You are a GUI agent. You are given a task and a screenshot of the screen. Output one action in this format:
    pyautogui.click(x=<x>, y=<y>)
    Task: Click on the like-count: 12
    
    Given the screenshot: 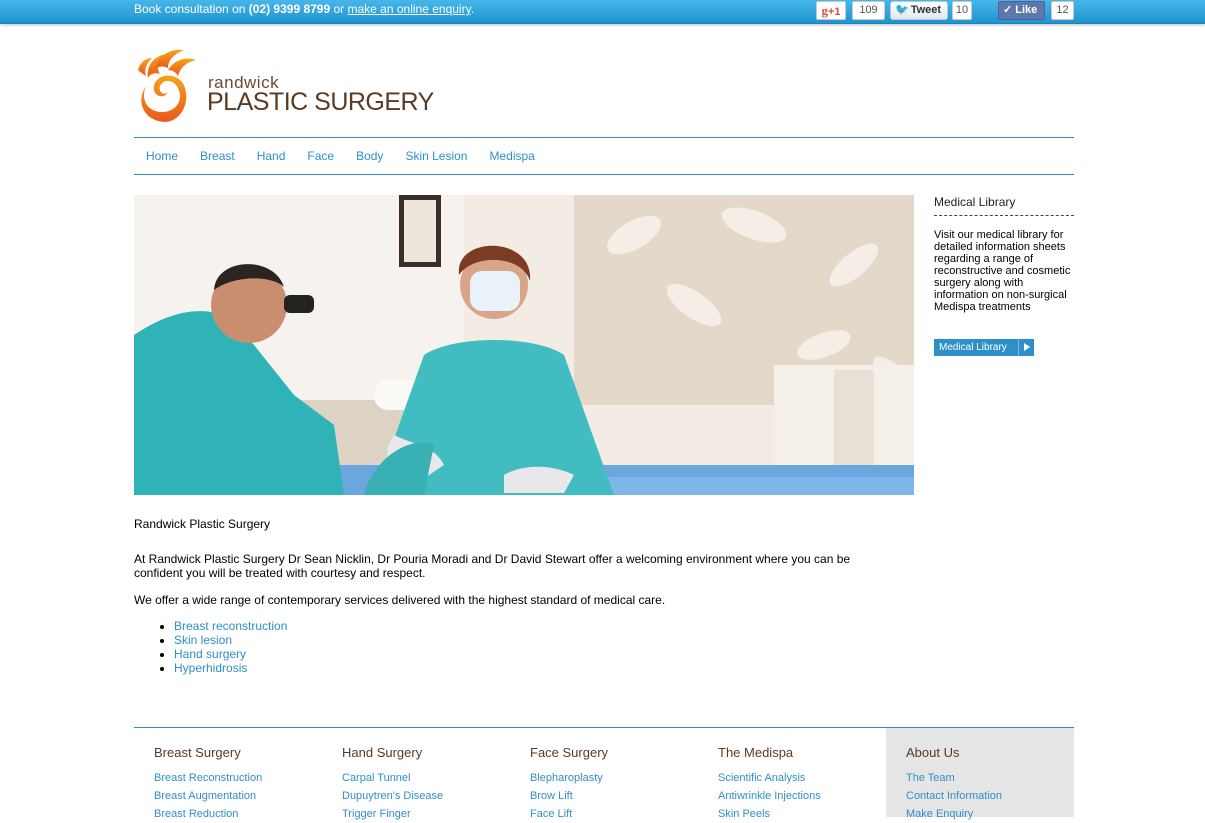 What is the action you would take?
    pyautogui.click(x=1062, y=10)
    